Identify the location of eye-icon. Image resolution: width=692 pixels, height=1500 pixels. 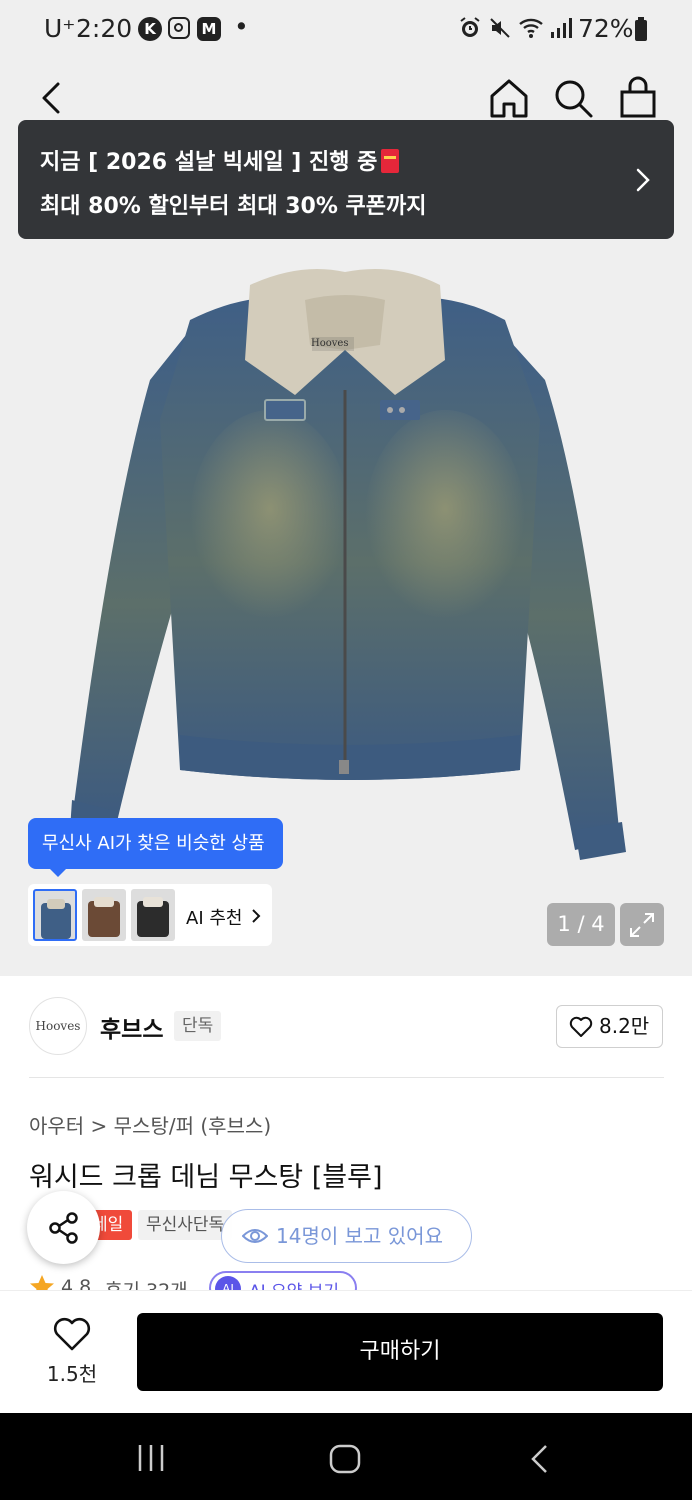
(255, 1236).